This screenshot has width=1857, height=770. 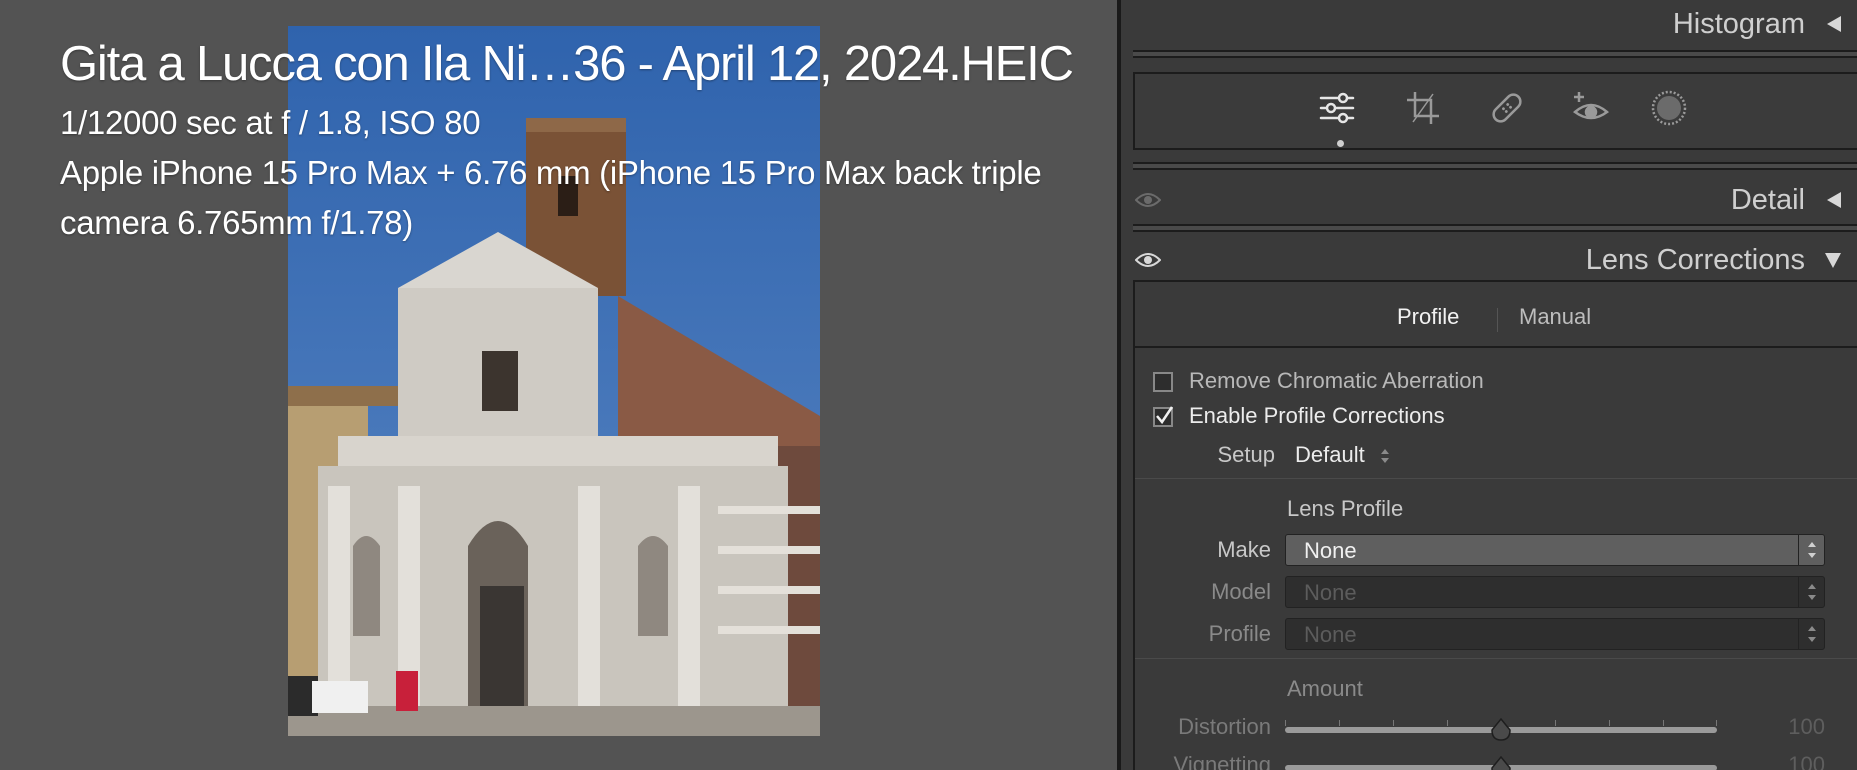 I want to click on profile-select: None, so click(x=1555, y=634).